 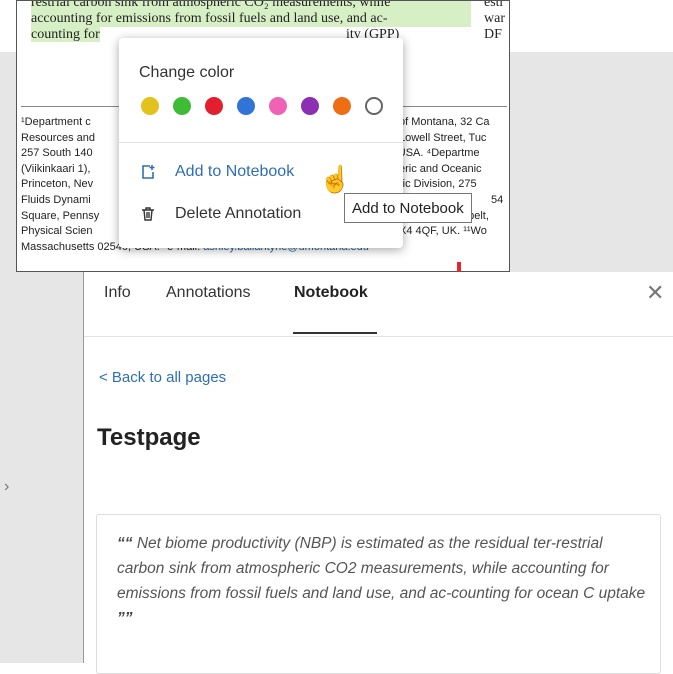 What do you see at coordinates (148, 172) in the screenshot?
I see `notebook-add-icon` at bounding box center [148, 172].